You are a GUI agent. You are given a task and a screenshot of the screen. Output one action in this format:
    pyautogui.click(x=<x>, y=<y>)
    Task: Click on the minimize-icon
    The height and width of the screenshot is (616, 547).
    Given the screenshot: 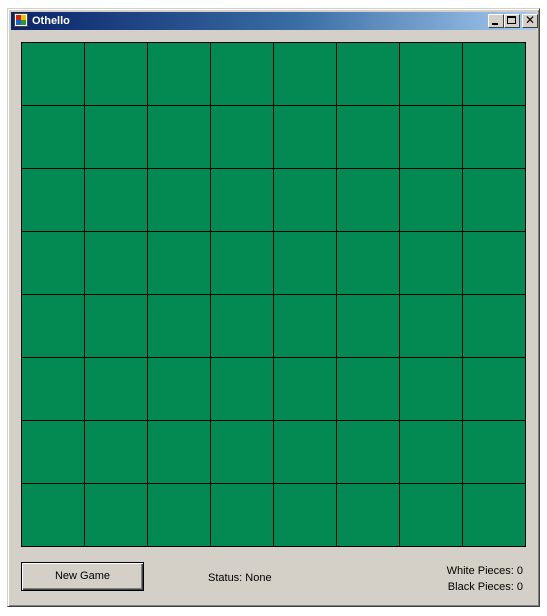 What is the action you would take?
    pyautogui.click(x=495, y=24)
    